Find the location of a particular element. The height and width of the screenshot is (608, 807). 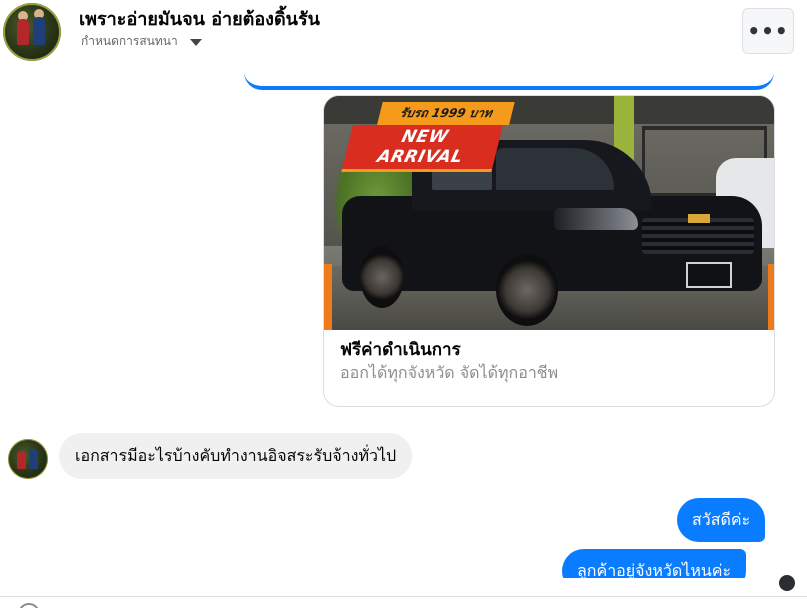

previous-message-bubble is located at coordinates (509, 78).